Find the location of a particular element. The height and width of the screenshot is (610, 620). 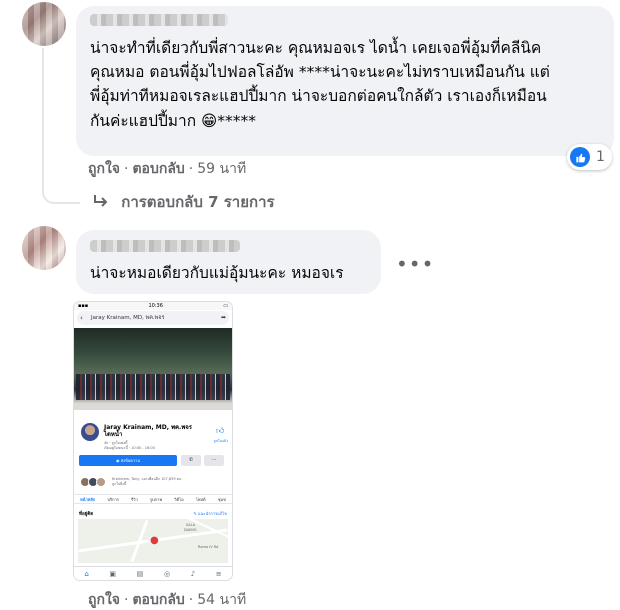

phone-search-bar: ‹ Jaray Krainam, MD, พค.พจร ➦ is located at coordinates (153, 318).